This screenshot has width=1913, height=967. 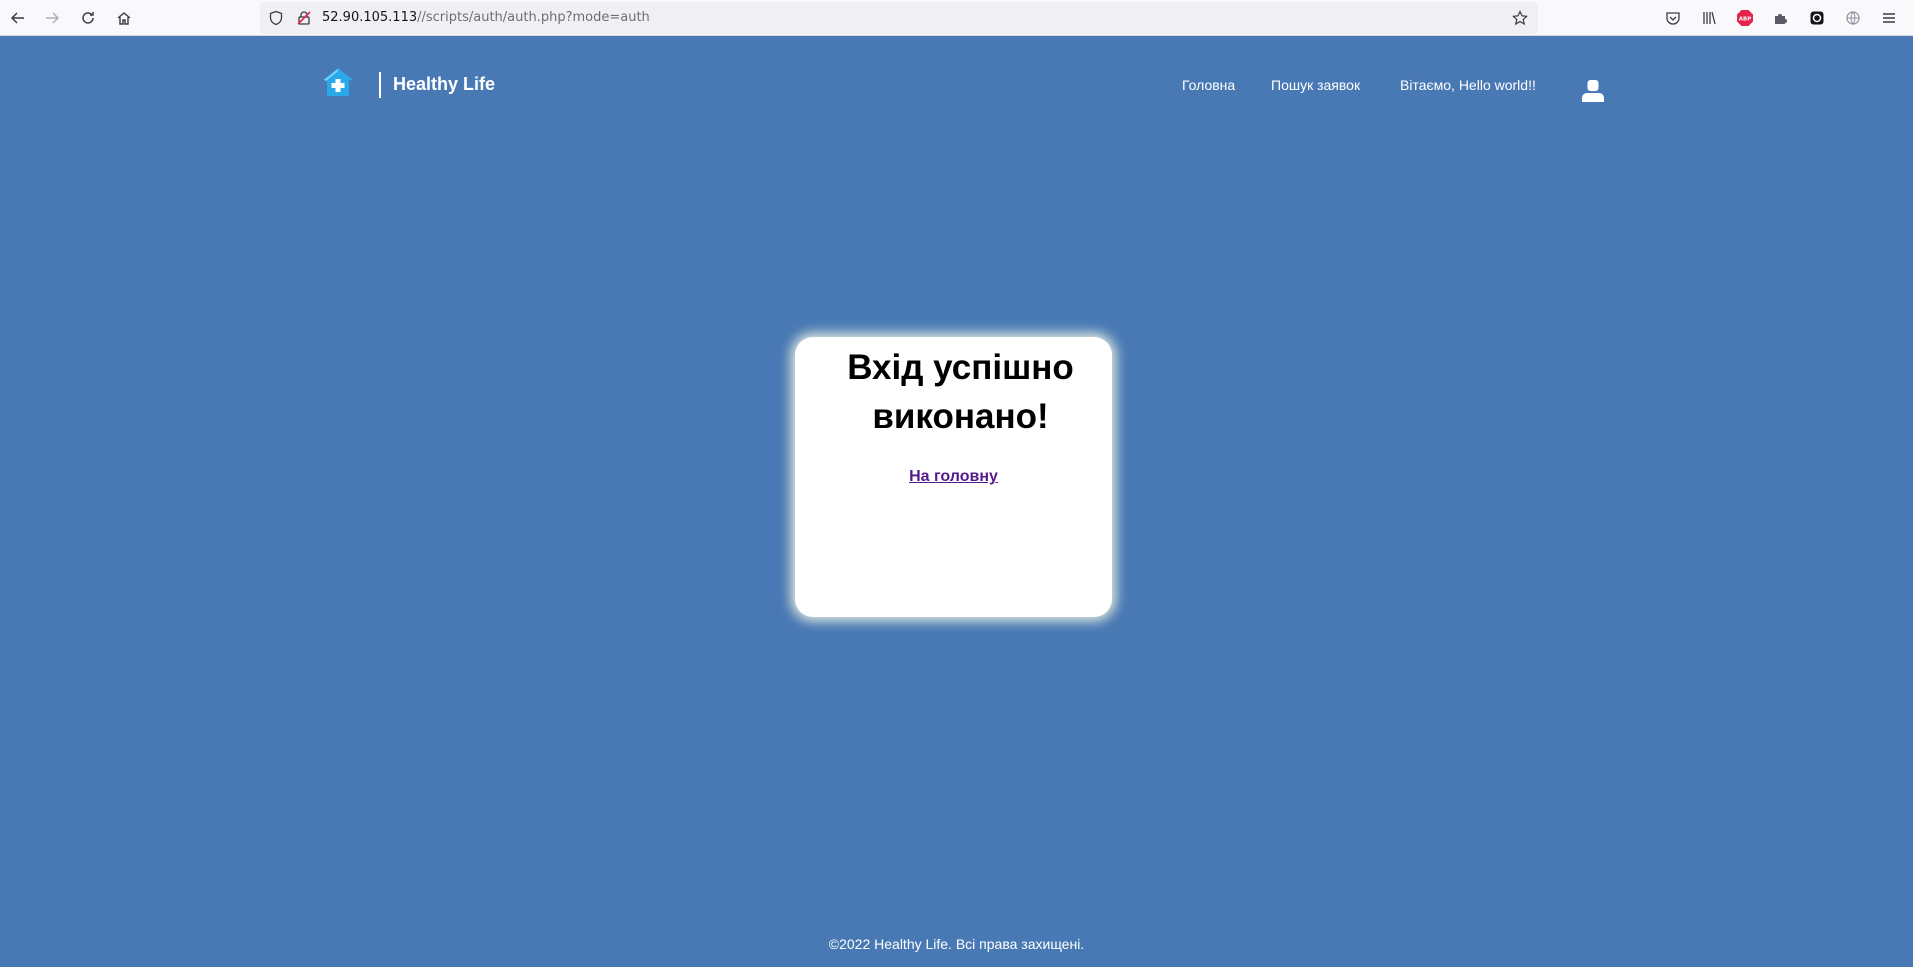 I want to click on back-arrow-icon, so click(x=18, y=18).